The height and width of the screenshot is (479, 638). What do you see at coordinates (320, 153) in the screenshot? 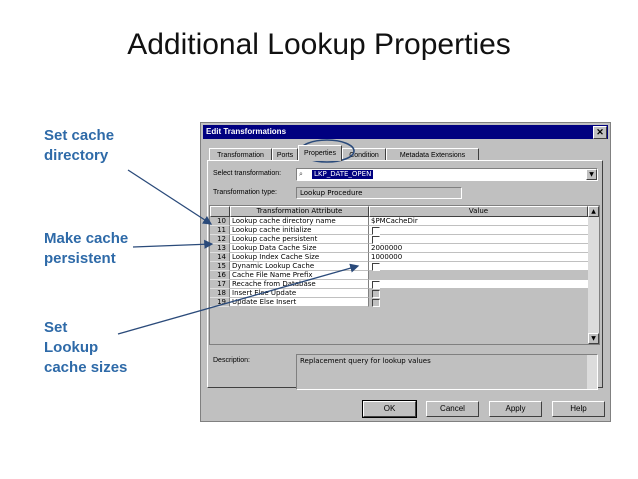
I see `tab-properties: Properties` at bounding box center [320, 153].